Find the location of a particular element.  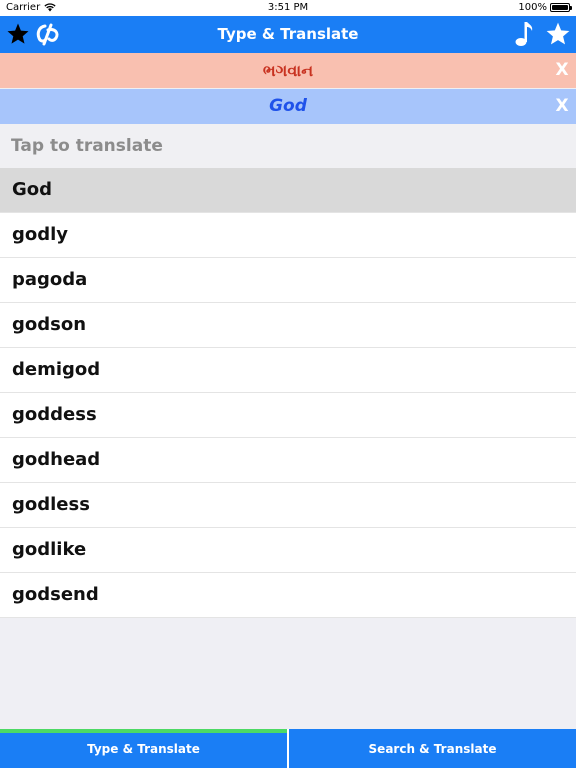

list-item: godson is located at coordinates (288, 325).